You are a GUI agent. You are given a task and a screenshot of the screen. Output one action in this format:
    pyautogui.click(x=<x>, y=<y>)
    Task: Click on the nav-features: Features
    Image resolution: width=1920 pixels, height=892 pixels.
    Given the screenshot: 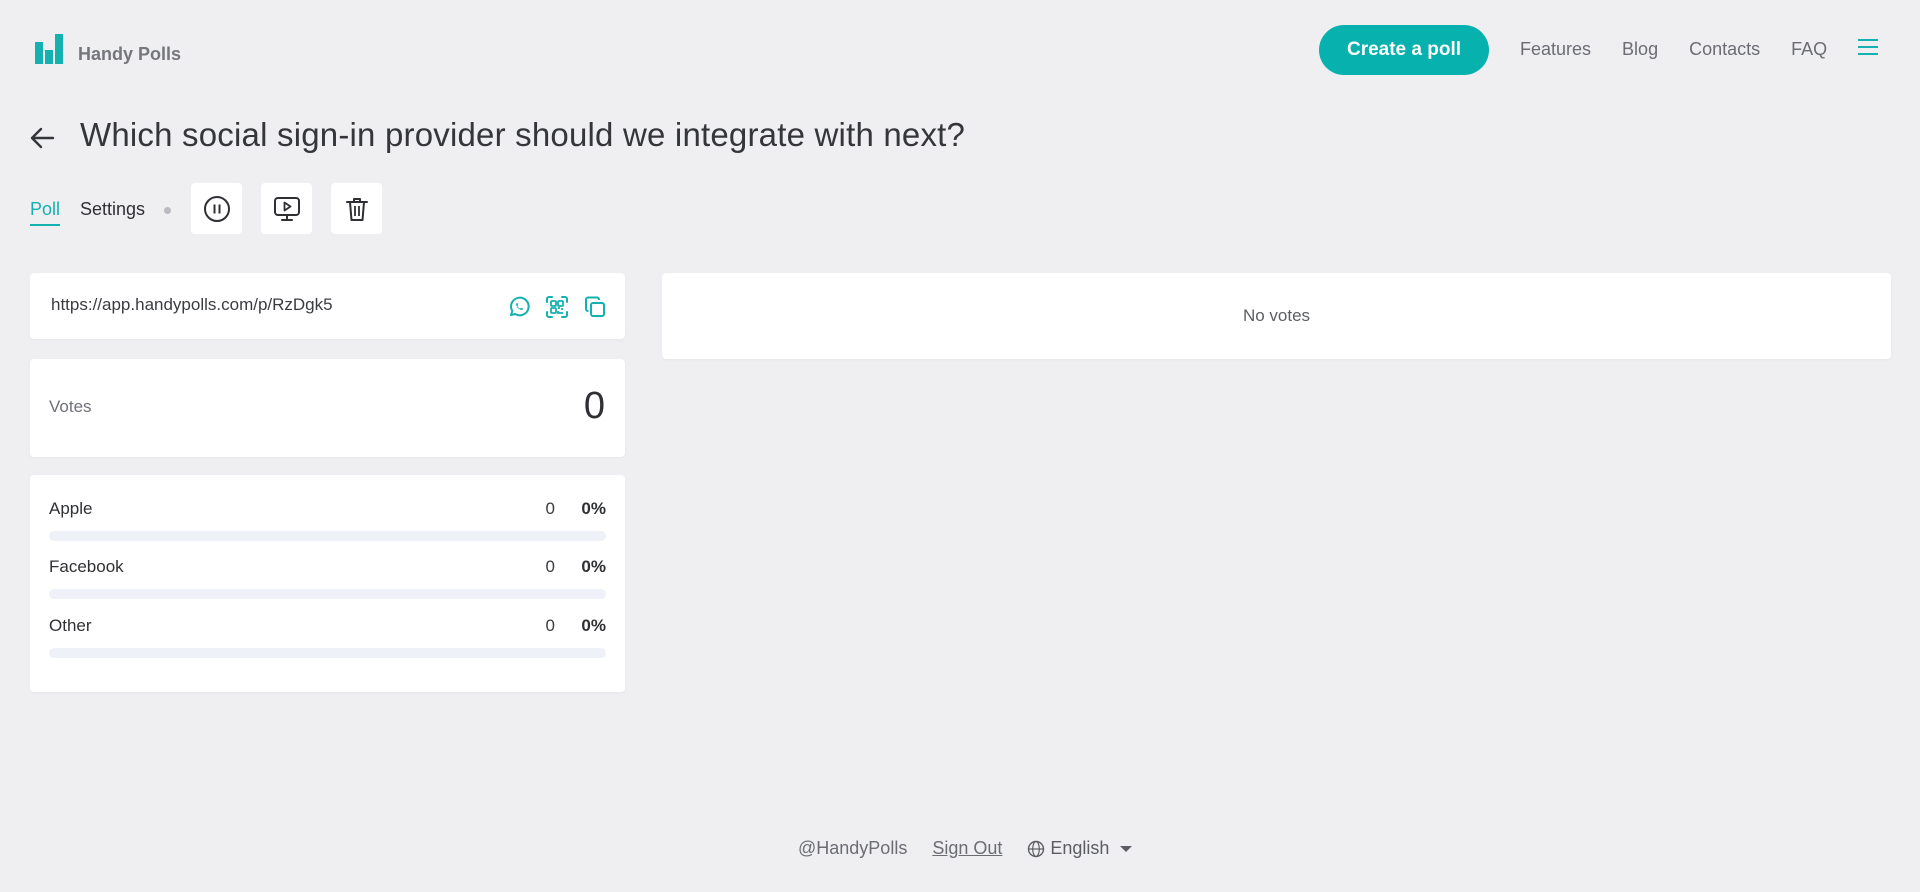 What is the action you would take?
    pyautogui.click(x=1555, y=49)
    